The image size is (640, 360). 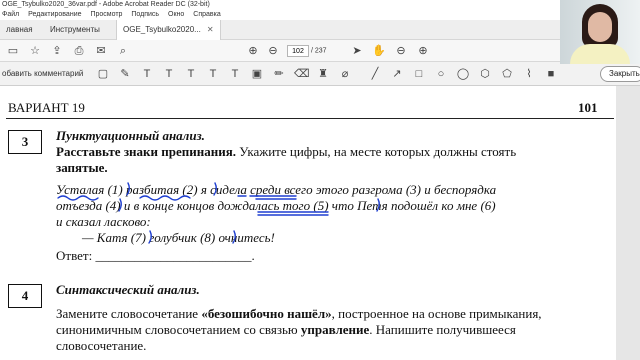 What do you see at coordinates (35, 51) in the screenshot?
I see `bookmark-star-icon: ☆` at bounding box center [35, 51].